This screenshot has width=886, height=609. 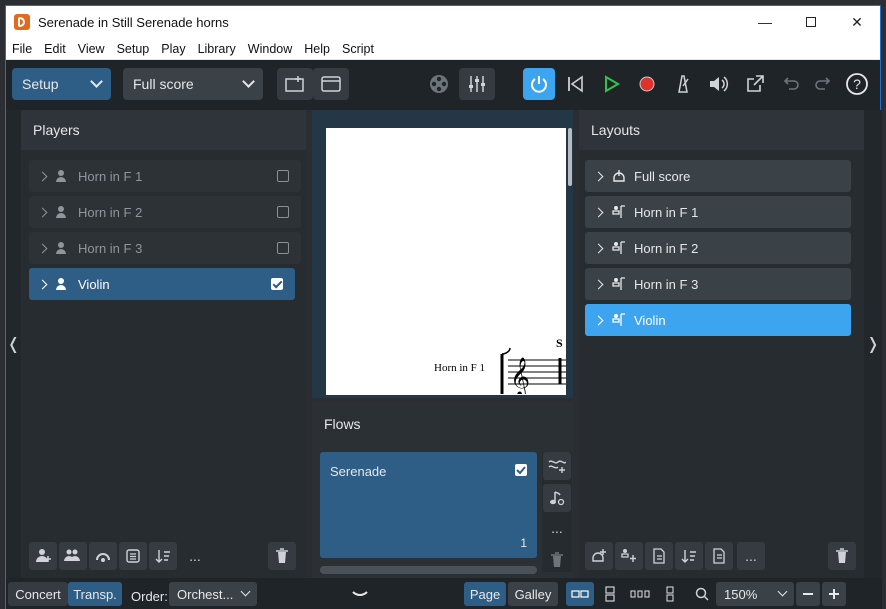 I want to click on window-mode-button, so click(x=331, y=84).